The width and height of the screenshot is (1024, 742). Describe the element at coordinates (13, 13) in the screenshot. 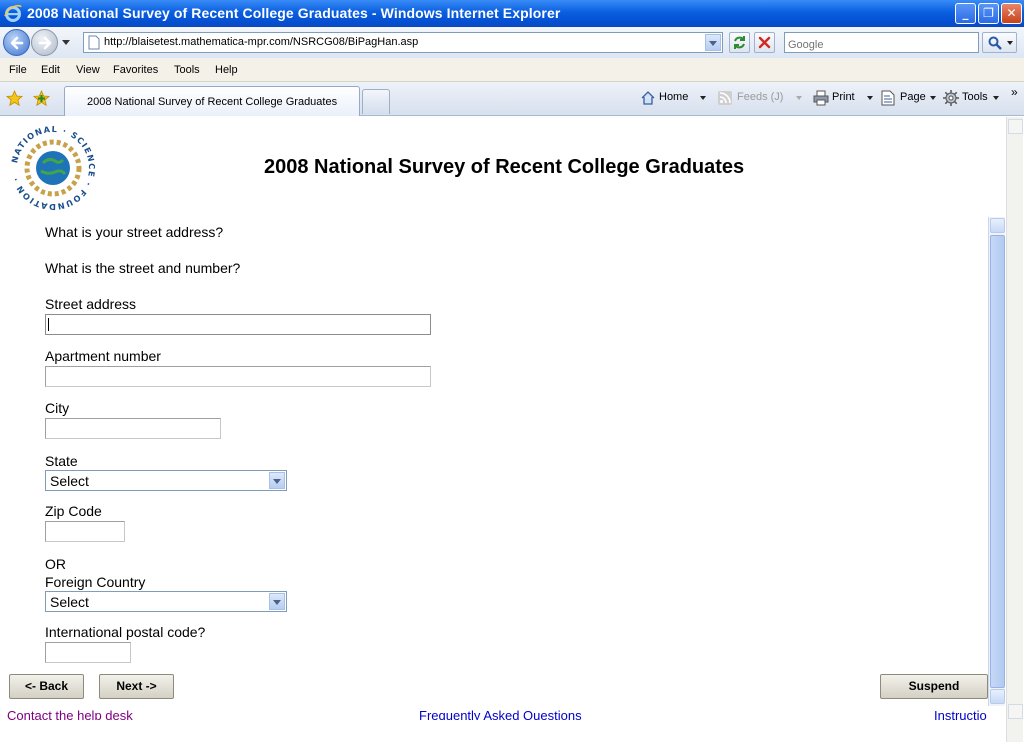

I see `internet-explorer-icon` at that location.